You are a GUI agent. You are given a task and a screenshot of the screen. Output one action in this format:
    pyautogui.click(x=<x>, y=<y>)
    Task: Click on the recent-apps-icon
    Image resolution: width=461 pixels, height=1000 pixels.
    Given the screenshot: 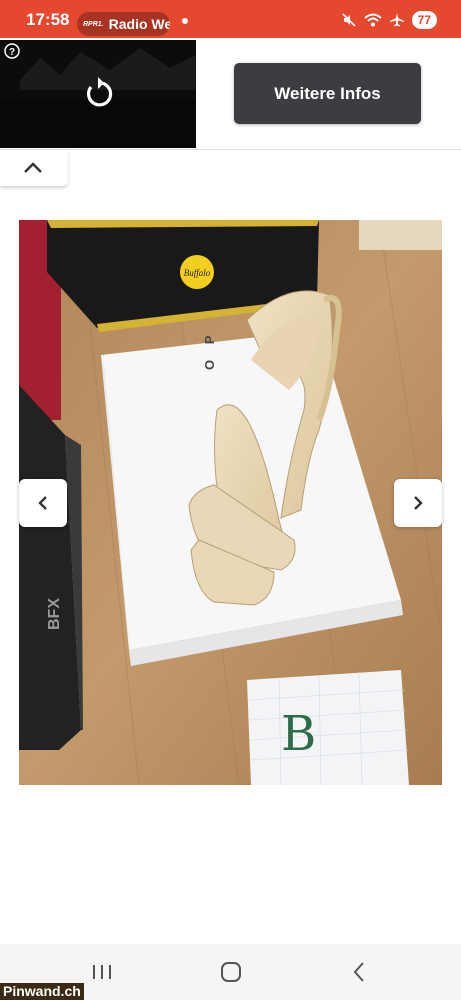 What is the action you would take?
    pyautogui.click(x=102, y=972)
    